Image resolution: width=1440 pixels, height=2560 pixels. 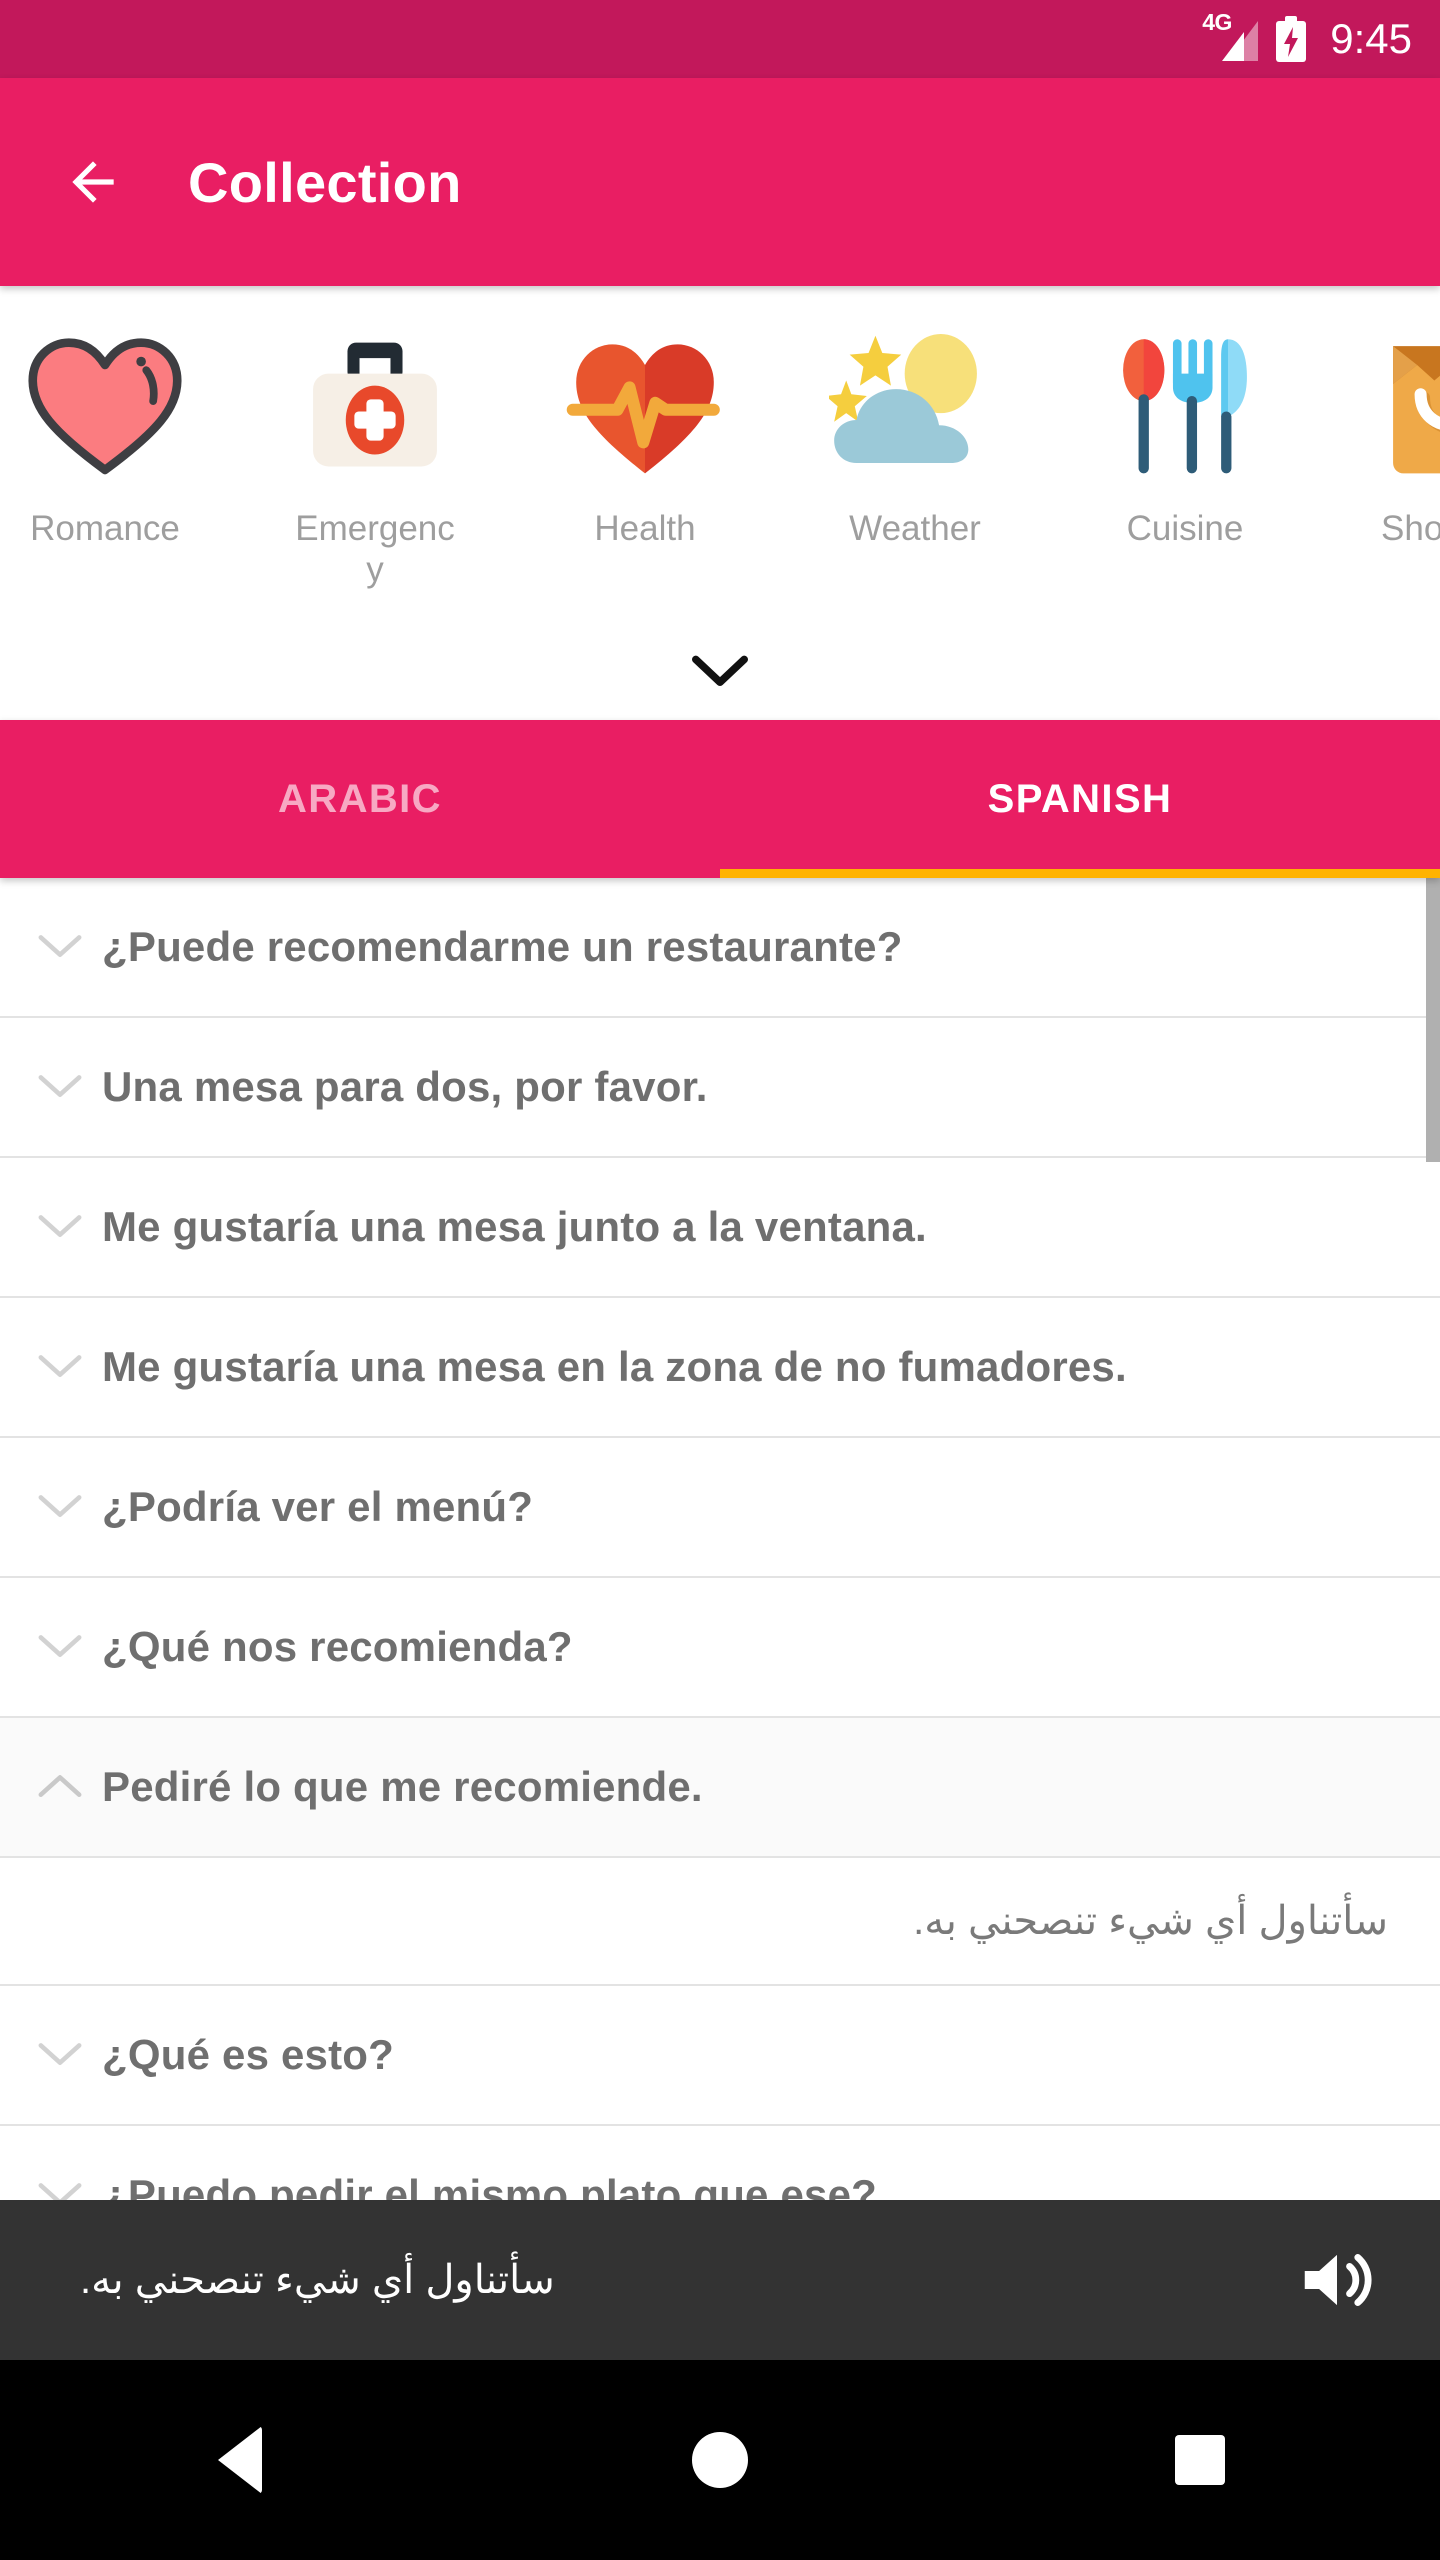 I want to click on first-aid-kit-icon, so click(x=375, y=408).